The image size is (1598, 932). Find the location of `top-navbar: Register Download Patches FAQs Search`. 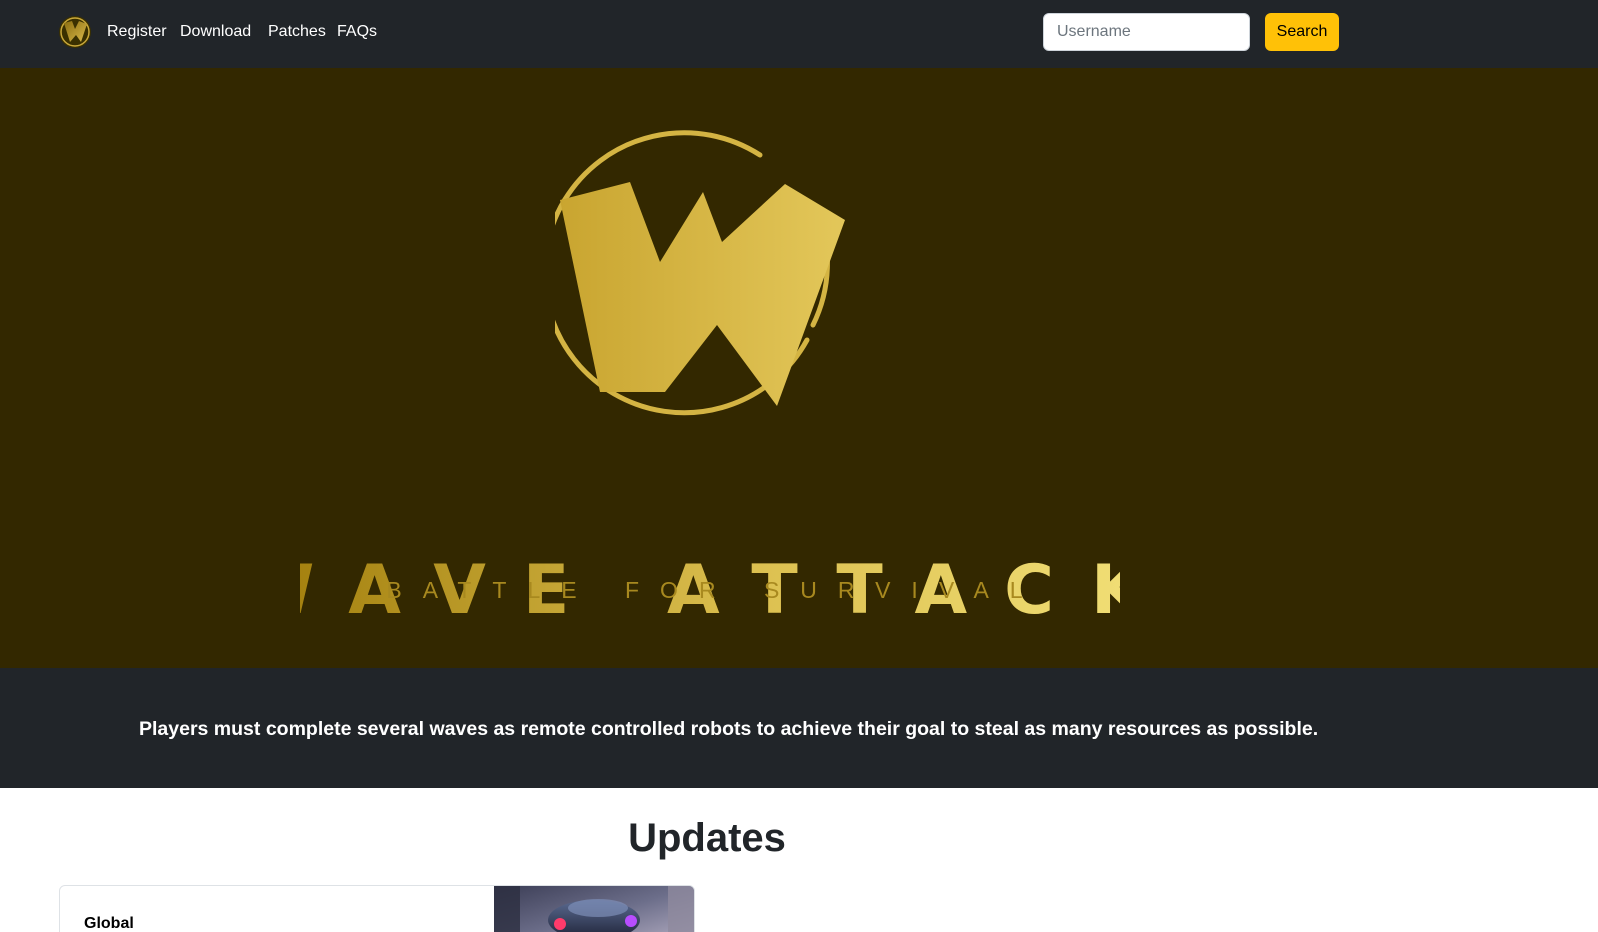

top-navbar: Register Download Patches FAQs Search is located at coordinates (799, 34).